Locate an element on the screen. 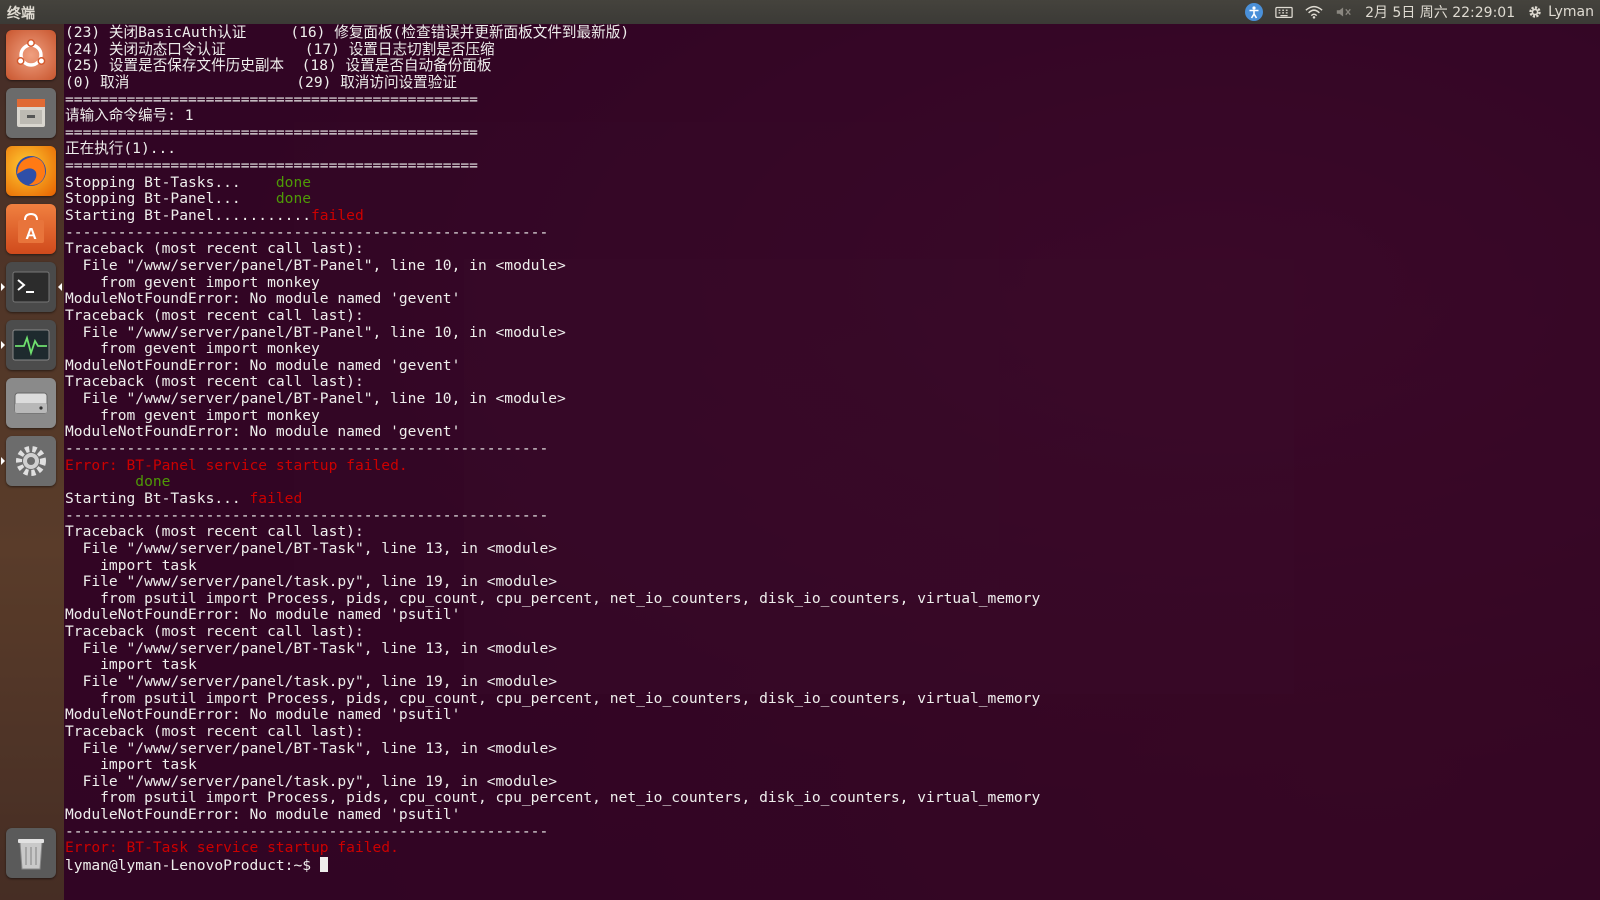 The image size is (1600, 900). shell-prompt: lyman@lyman-LenovoProduct:~$ is located at coordinates (192, 866).